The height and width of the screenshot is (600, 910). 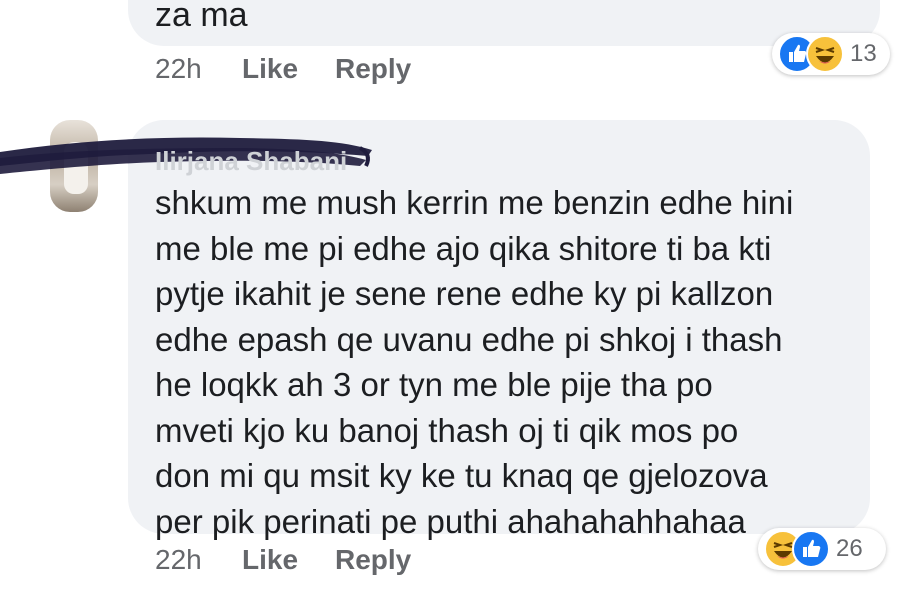 I want to click on comment-actions: 22h Like Reply, so click(x=355, y=560).